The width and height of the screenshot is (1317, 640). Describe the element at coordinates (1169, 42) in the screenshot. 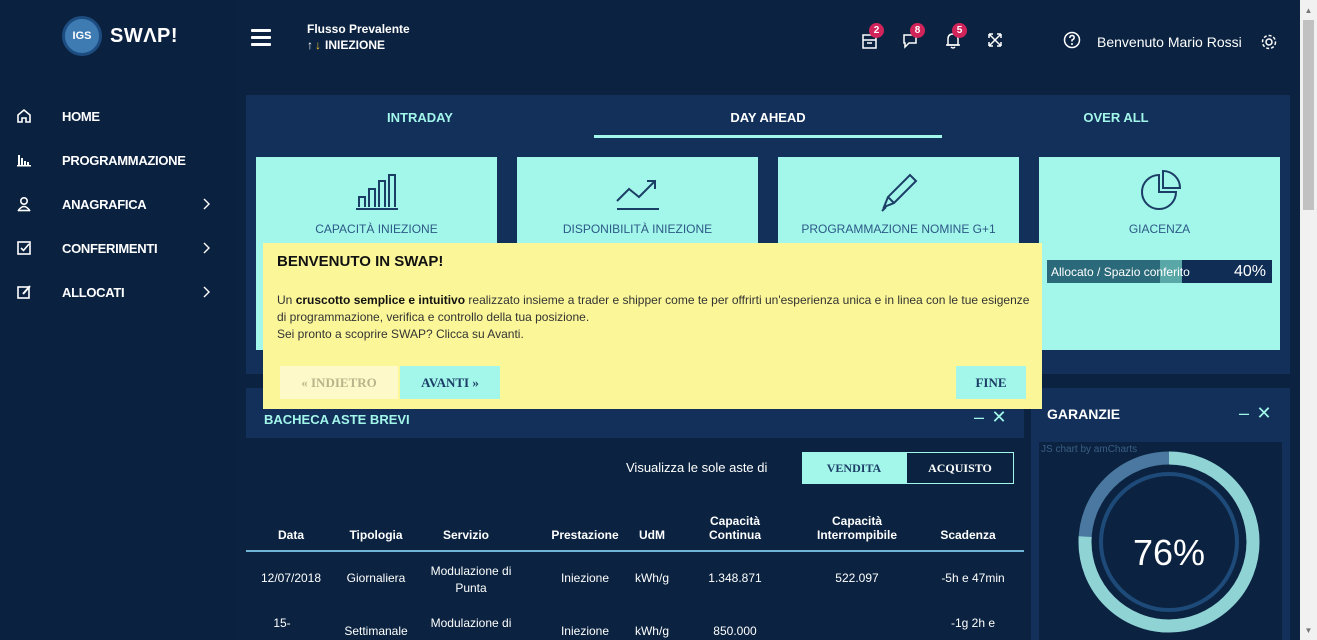

I see `welcome-user: Benvenuto Mario Rossi` at that location.